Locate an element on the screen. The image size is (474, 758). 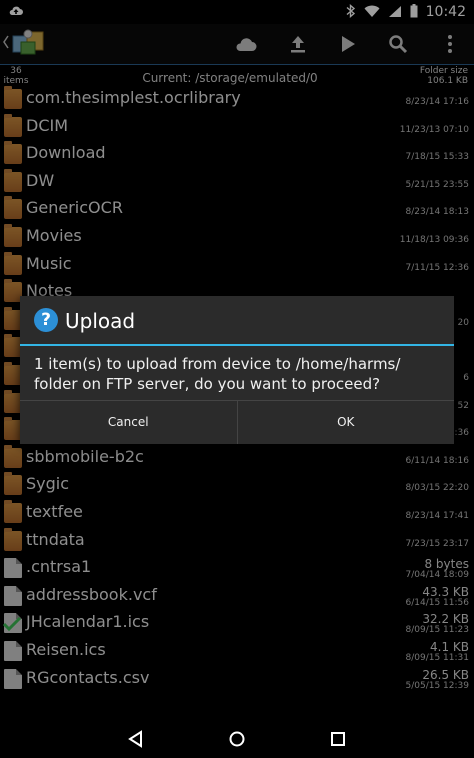
recents-icon is located at coordinates (338, 739).